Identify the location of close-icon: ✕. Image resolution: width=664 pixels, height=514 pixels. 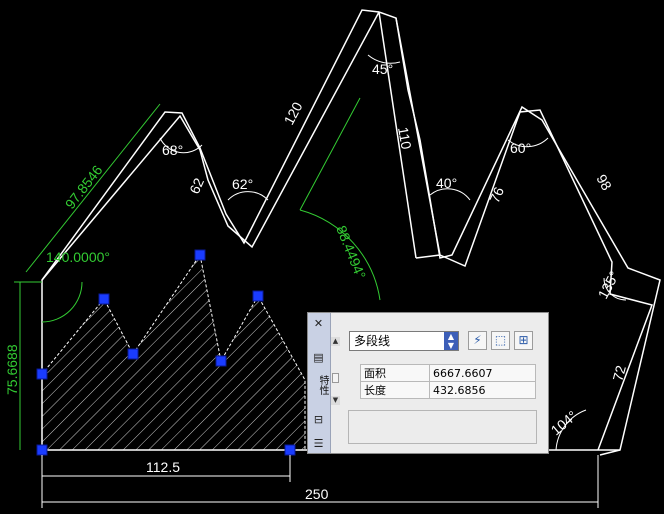
(318, 324).